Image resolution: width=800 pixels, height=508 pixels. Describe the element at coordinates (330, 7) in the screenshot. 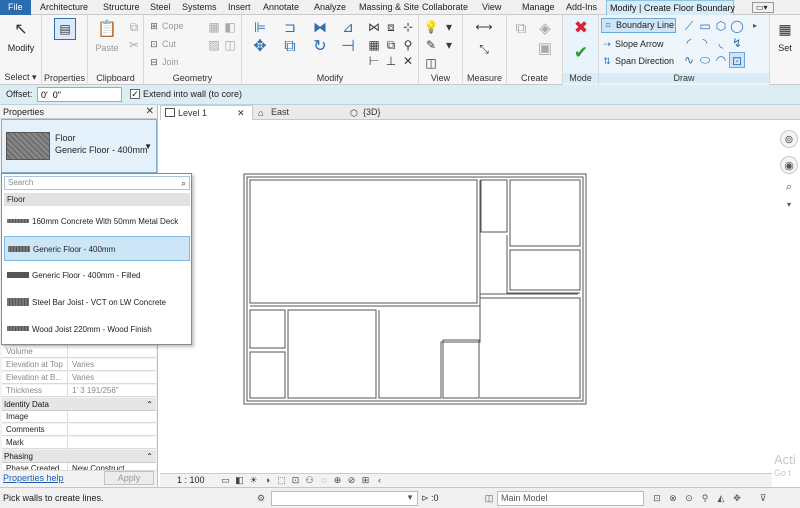

I see `tab-analyze: Analyze` at that location.